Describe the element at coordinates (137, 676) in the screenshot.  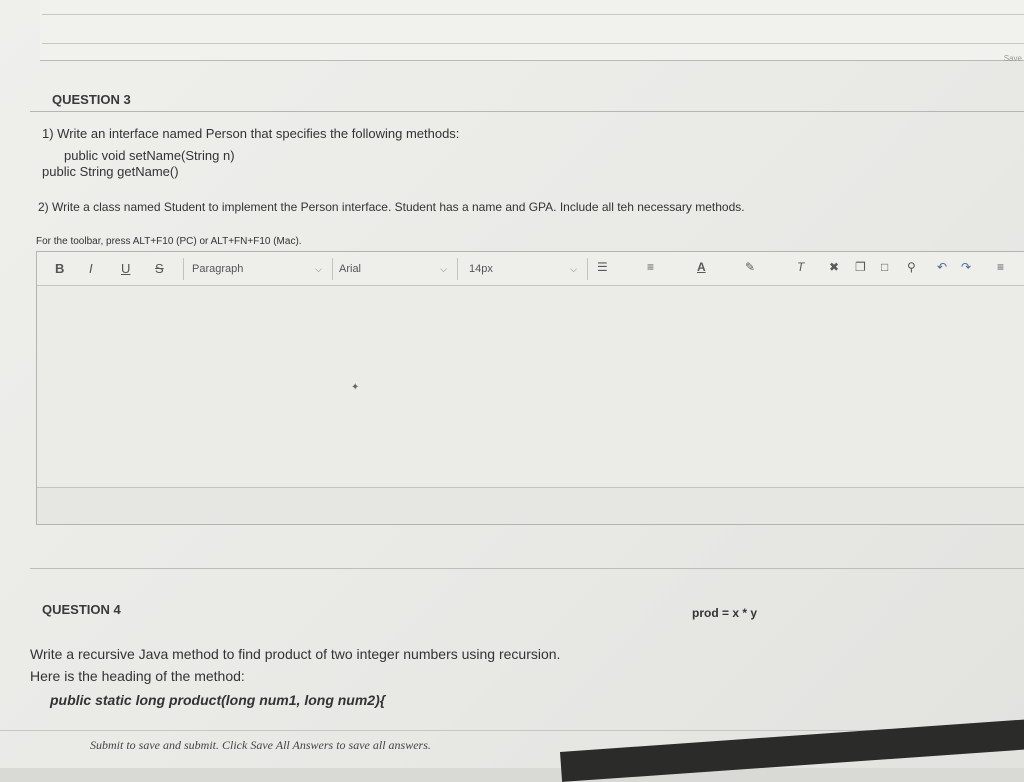
I see `question-4-line-2: Here is the heading of the method:` at that location.